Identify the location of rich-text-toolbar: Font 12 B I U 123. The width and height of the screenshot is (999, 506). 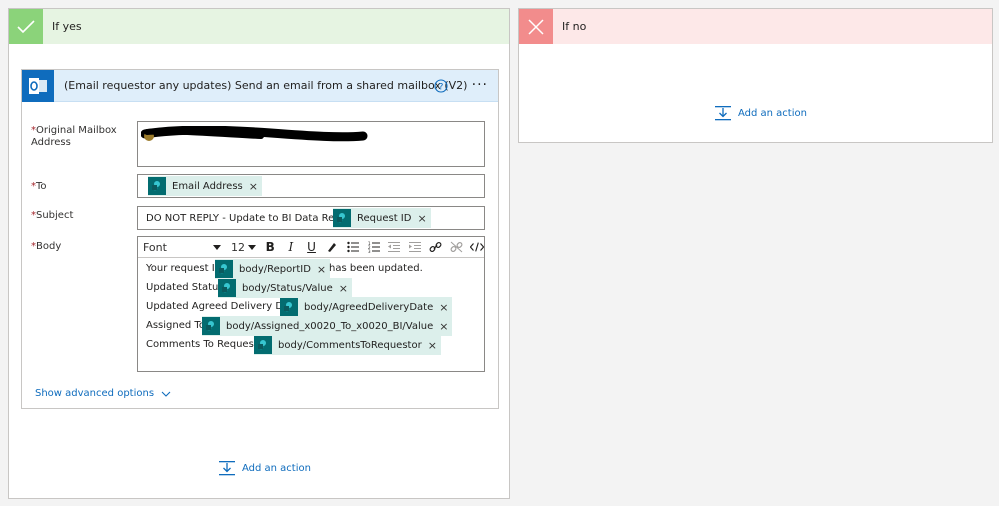
(311, 247).